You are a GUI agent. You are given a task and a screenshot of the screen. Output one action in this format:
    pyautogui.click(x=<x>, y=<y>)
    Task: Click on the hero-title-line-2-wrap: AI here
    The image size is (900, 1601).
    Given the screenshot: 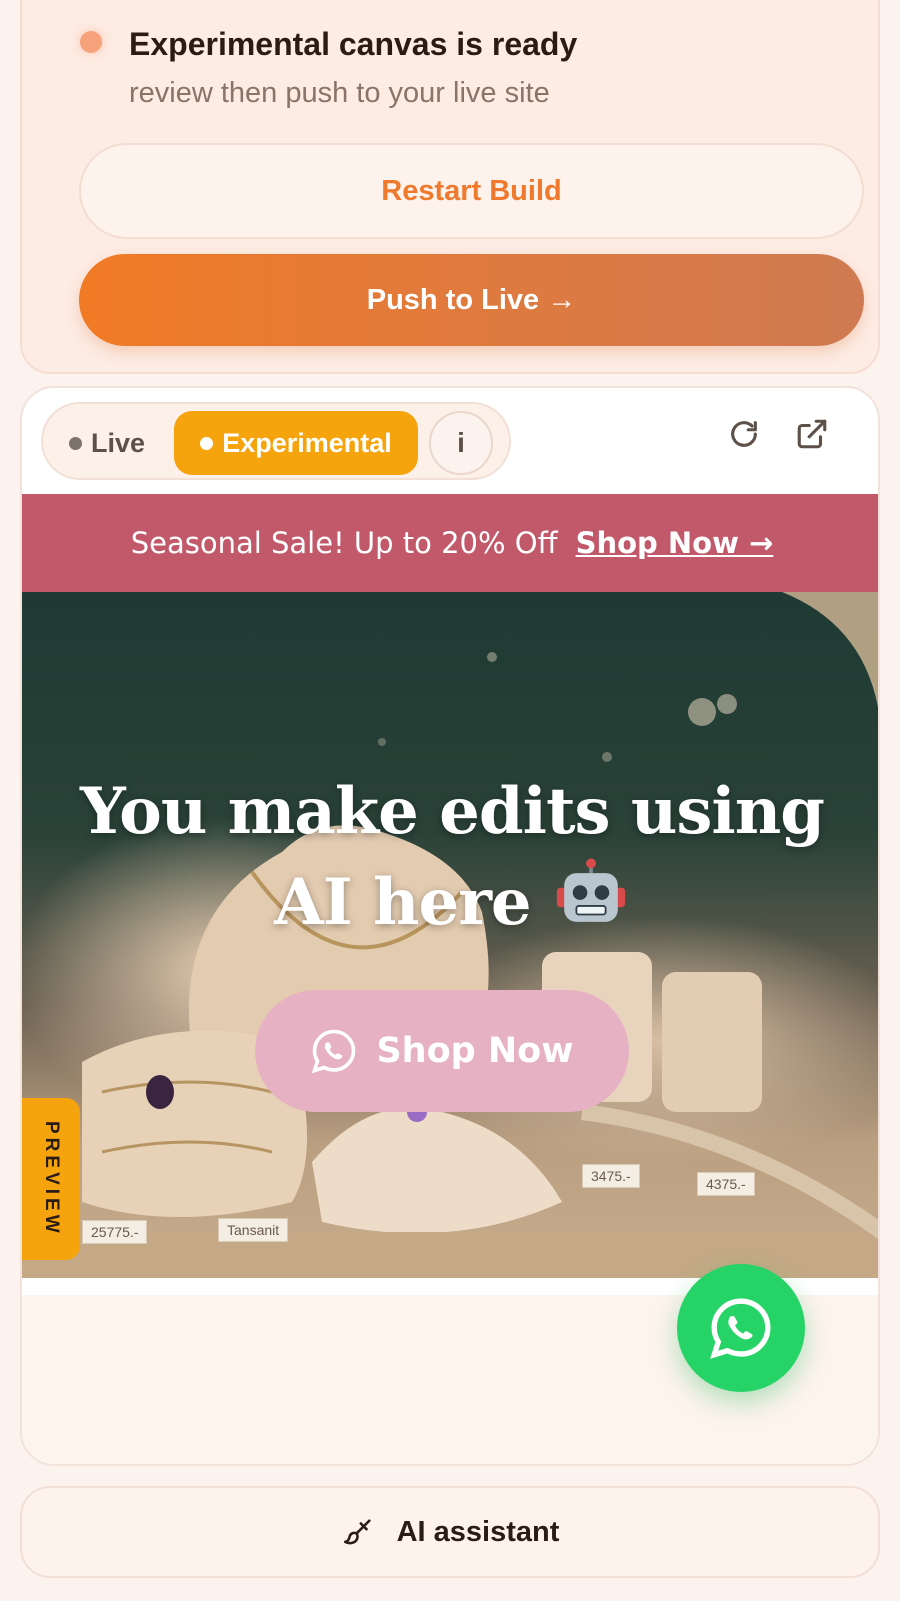 What is the action you would take?
    pyautogui.click(x=450, y=901)
    